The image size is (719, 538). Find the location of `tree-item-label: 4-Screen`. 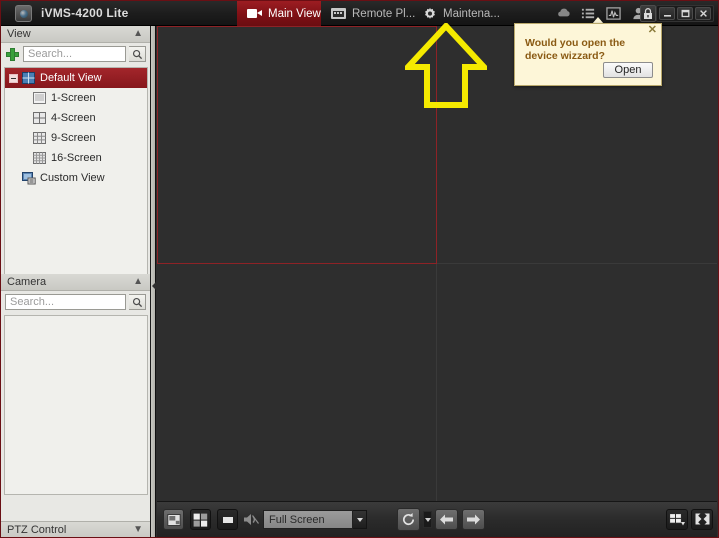

tree-item-label: 4-Screen is located at coordinates (73, 118).